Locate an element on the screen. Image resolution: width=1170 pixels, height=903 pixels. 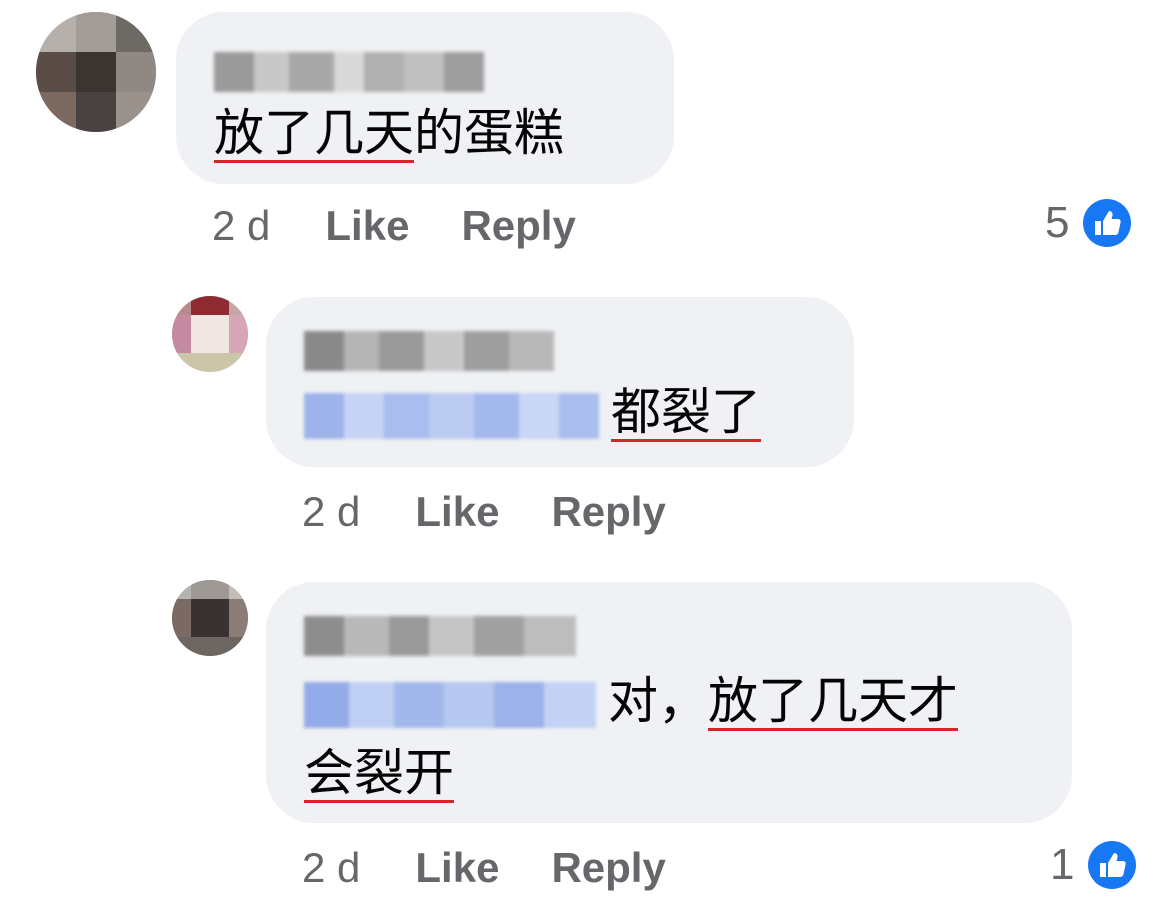
reply-text-underlined: 都裂了 is located at coordinates (686, 412).